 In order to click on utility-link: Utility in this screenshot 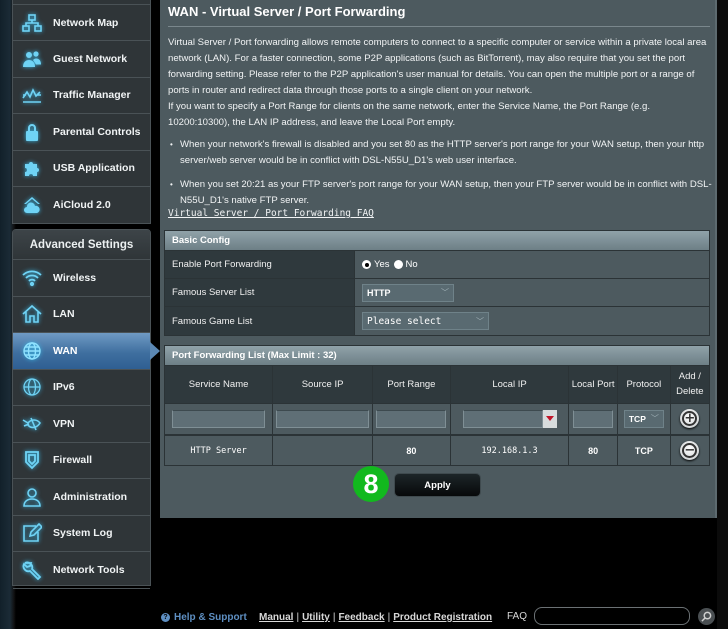, I will do `click(316, 617)`.